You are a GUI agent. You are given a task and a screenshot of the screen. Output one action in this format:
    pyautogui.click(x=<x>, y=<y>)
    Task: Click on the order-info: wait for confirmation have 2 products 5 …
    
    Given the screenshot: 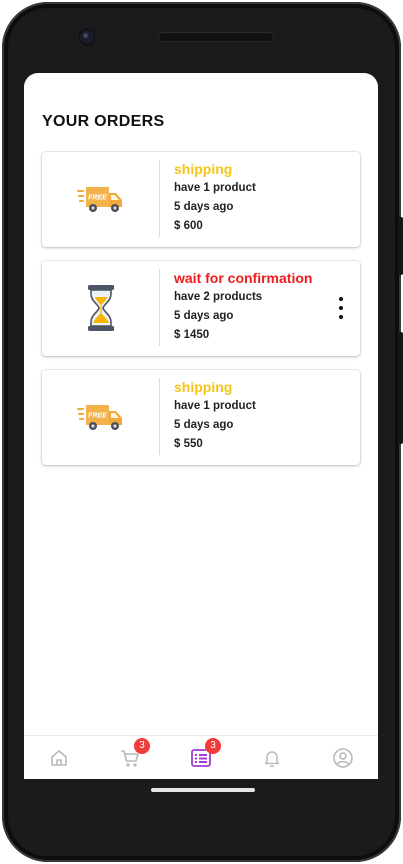 What is the action you would take?
    pyautogui.click(x=243, y=307)
    